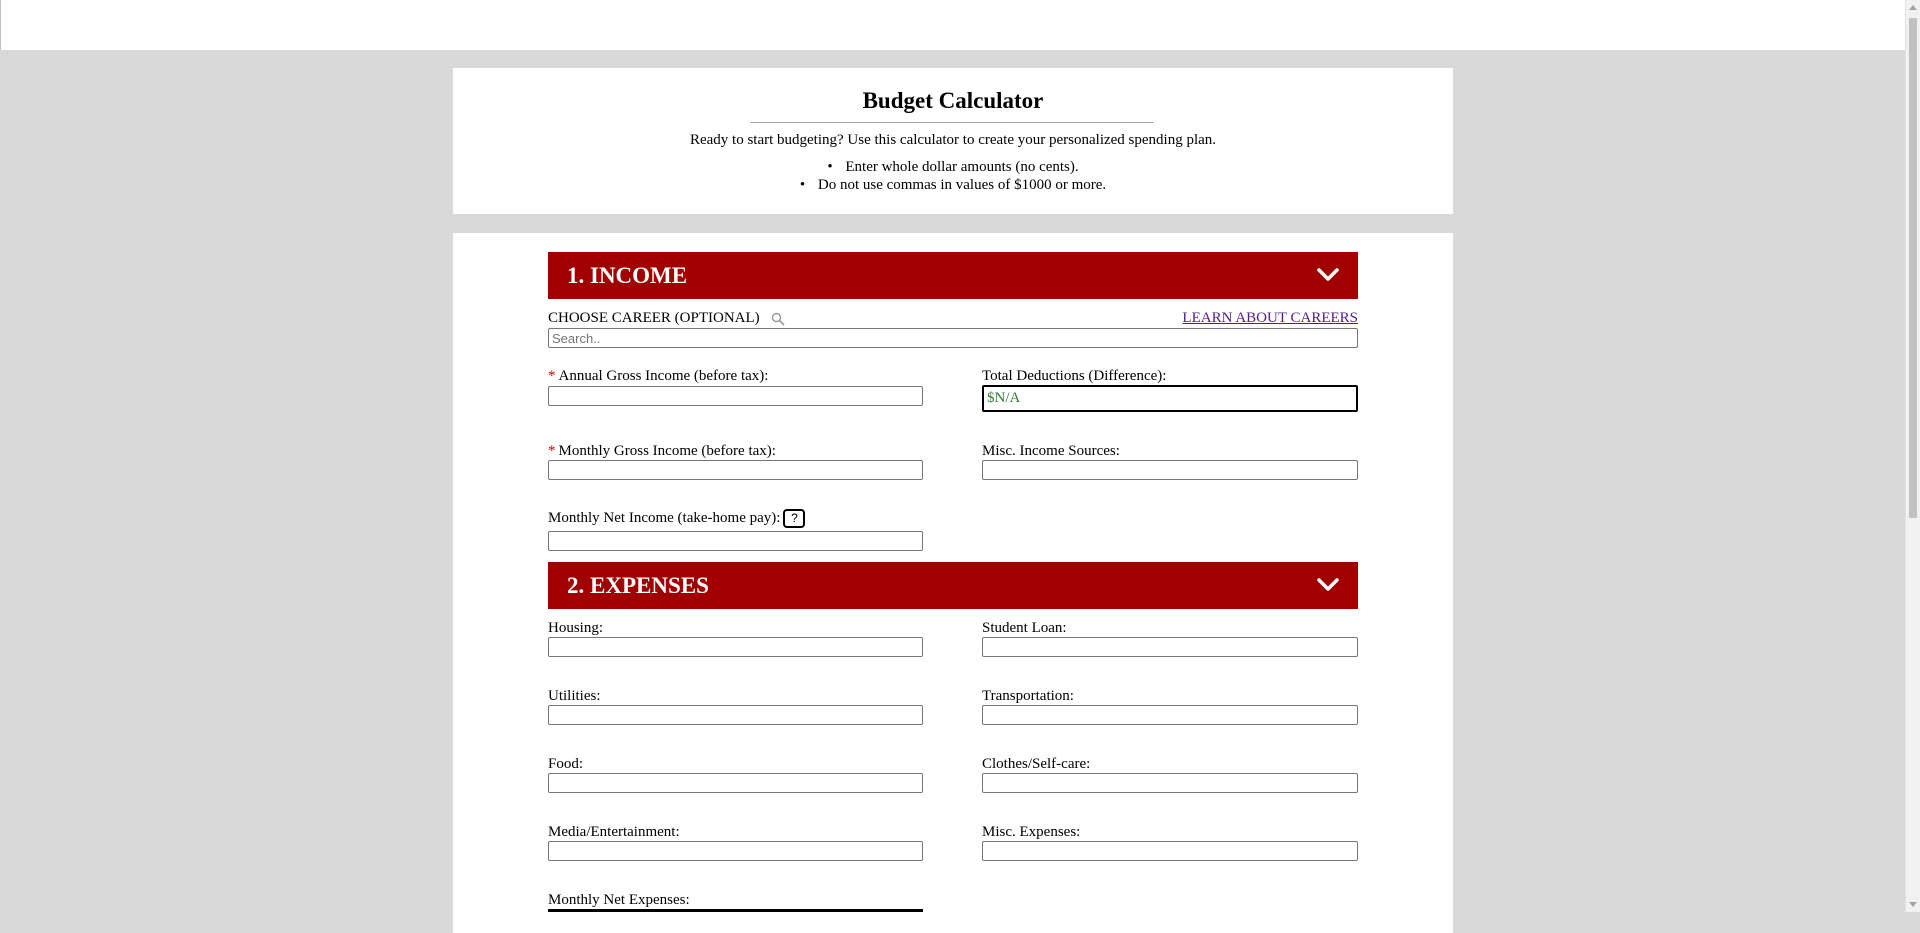 Image resolution: width=1920 pixels, height=933 pixels. I want to click on student-loan-label: Student Loan:, so click(1024, 628).